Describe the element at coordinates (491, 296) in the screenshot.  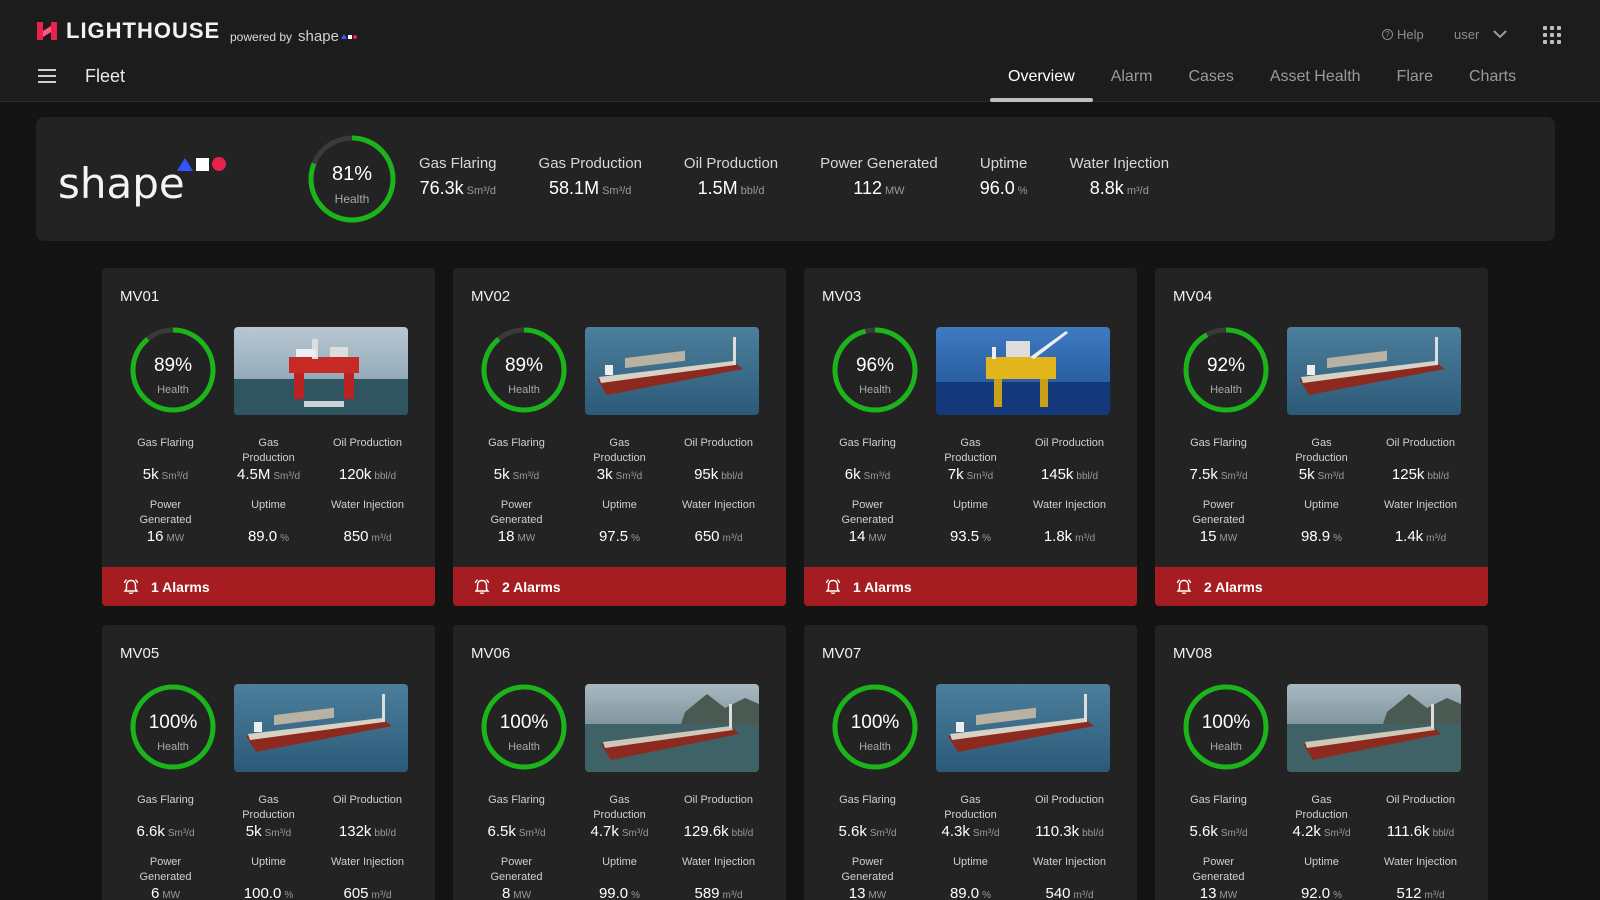
I see `asset-name: MV02` at that location.